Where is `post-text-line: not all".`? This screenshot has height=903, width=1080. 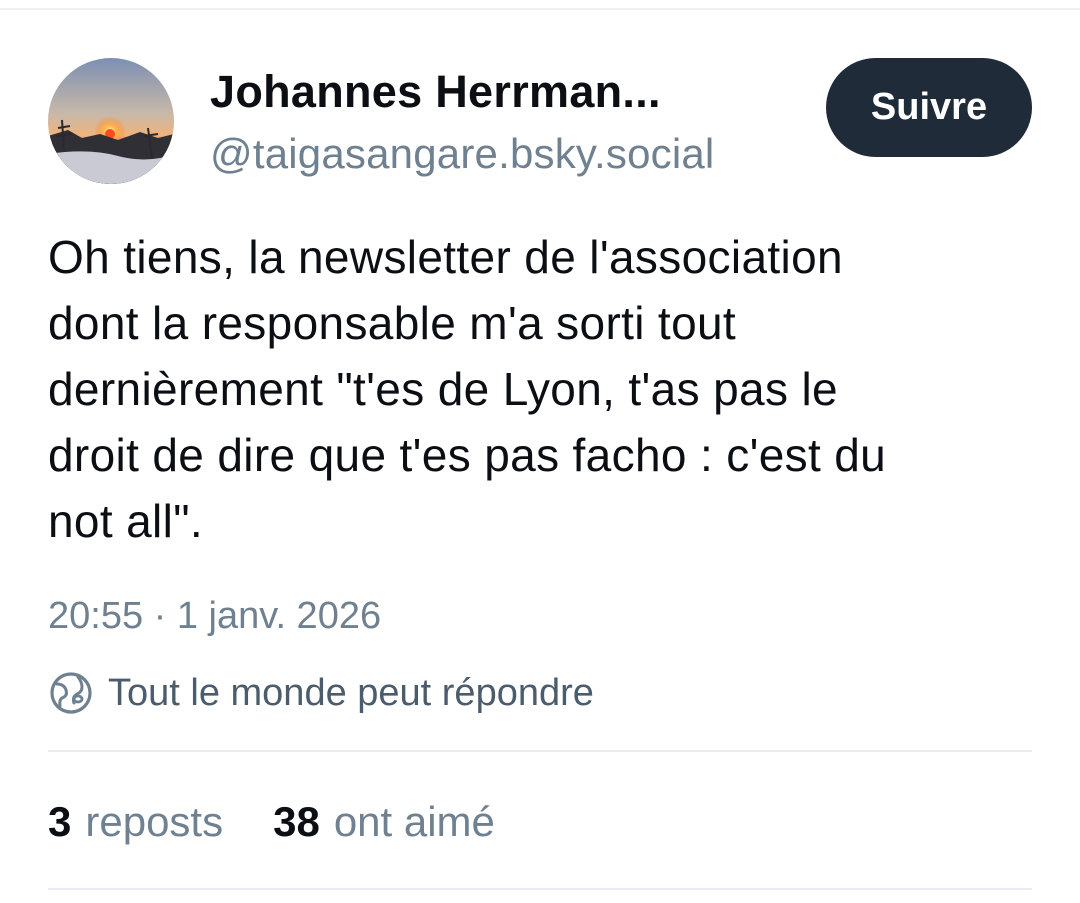 post-text-line: not all". is located at coordinates (126, 521).